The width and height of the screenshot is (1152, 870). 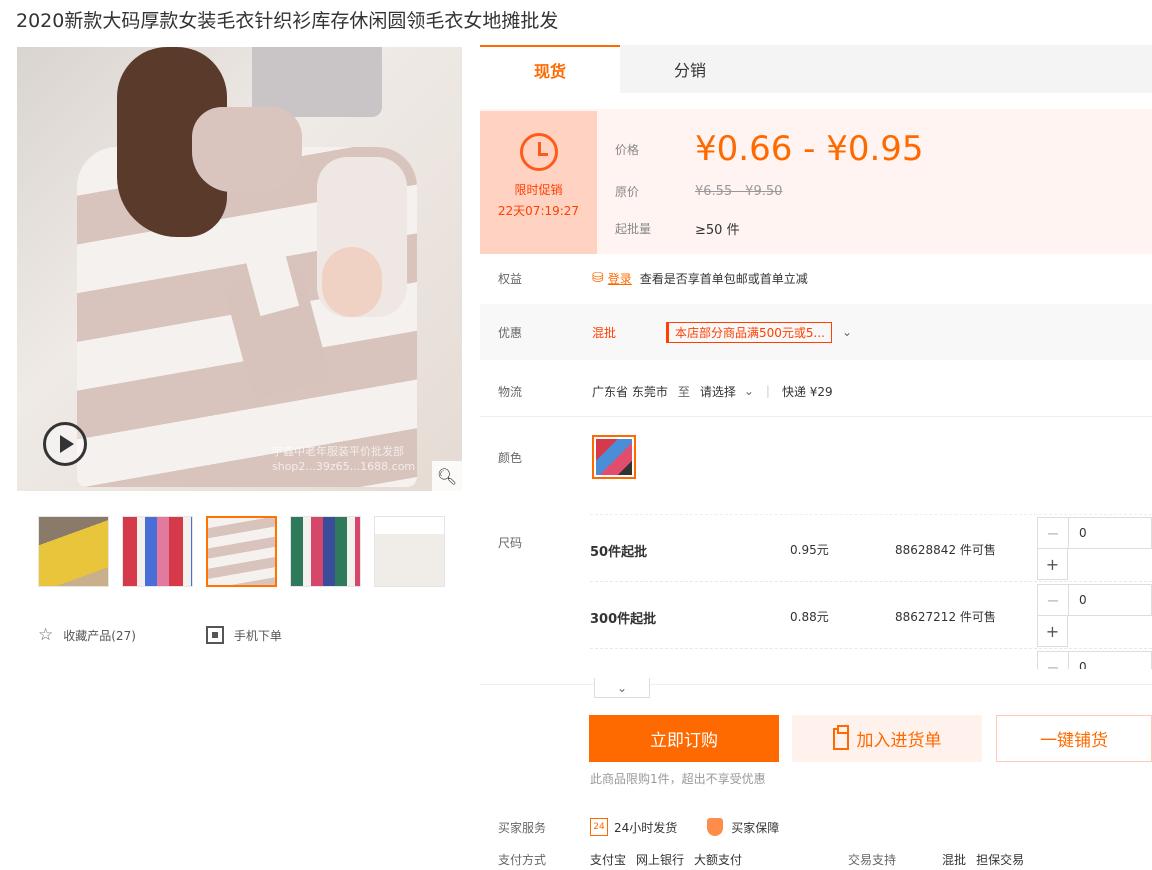 I want to click on ship-24h: 24小时发货, so click(x=645, y=827).